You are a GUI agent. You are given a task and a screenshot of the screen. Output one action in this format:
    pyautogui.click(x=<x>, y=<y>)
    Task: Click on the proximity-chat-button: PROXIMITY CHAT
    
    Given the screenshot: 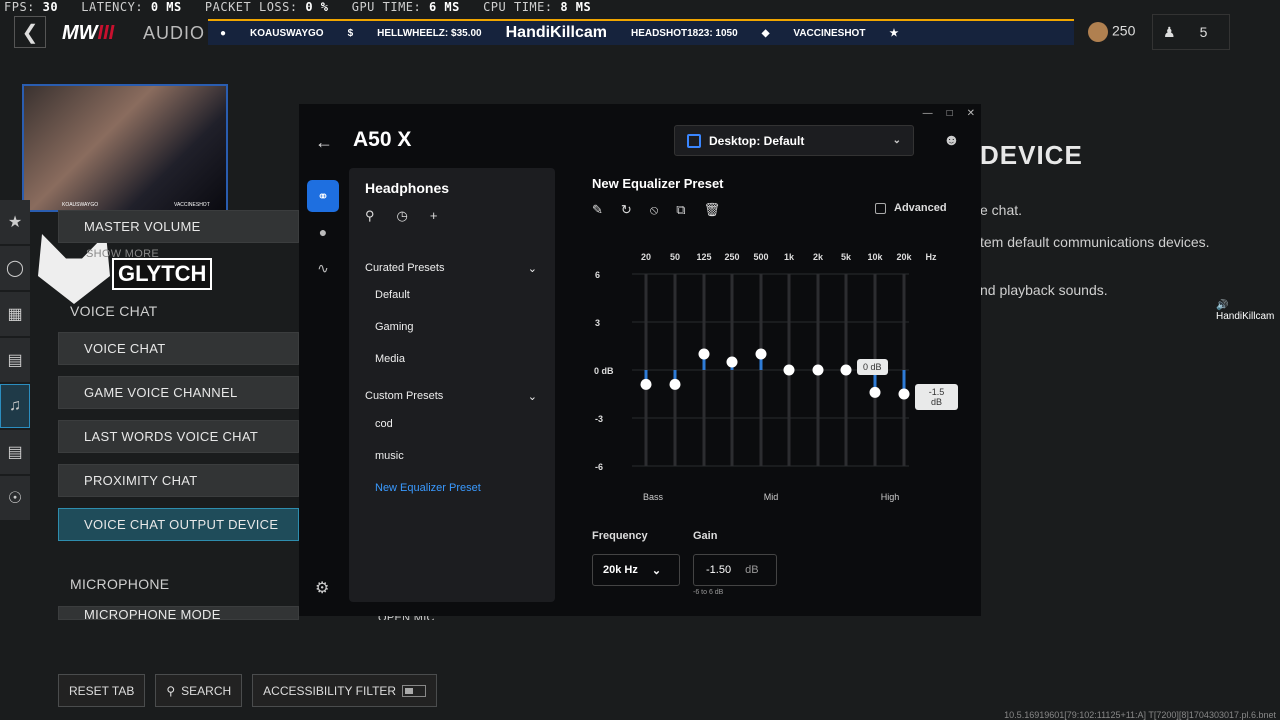 What is the action you would take?
    pyautogui.click(x=178, y=480)
    